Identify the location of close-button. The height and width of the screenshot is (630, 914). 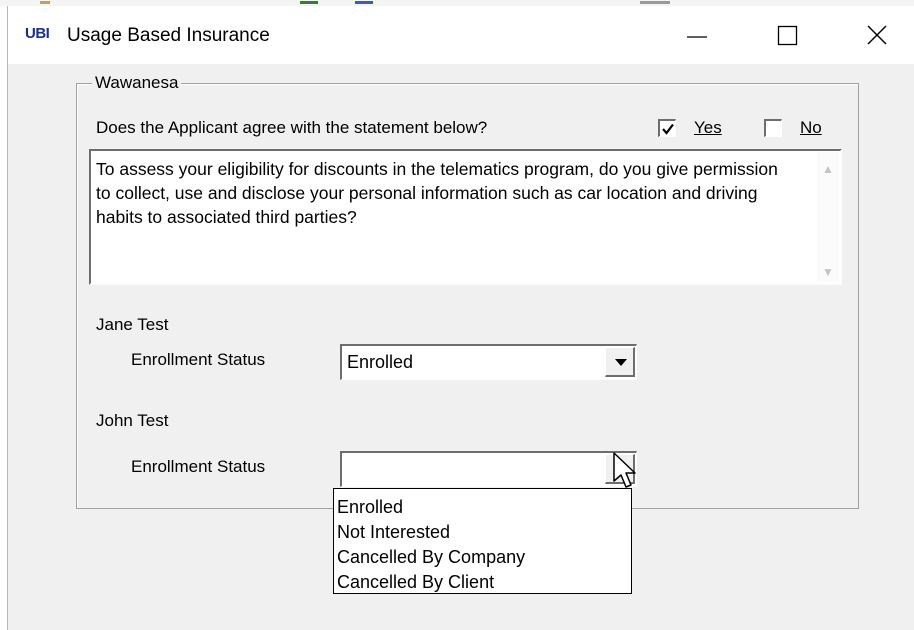
(876, 35).